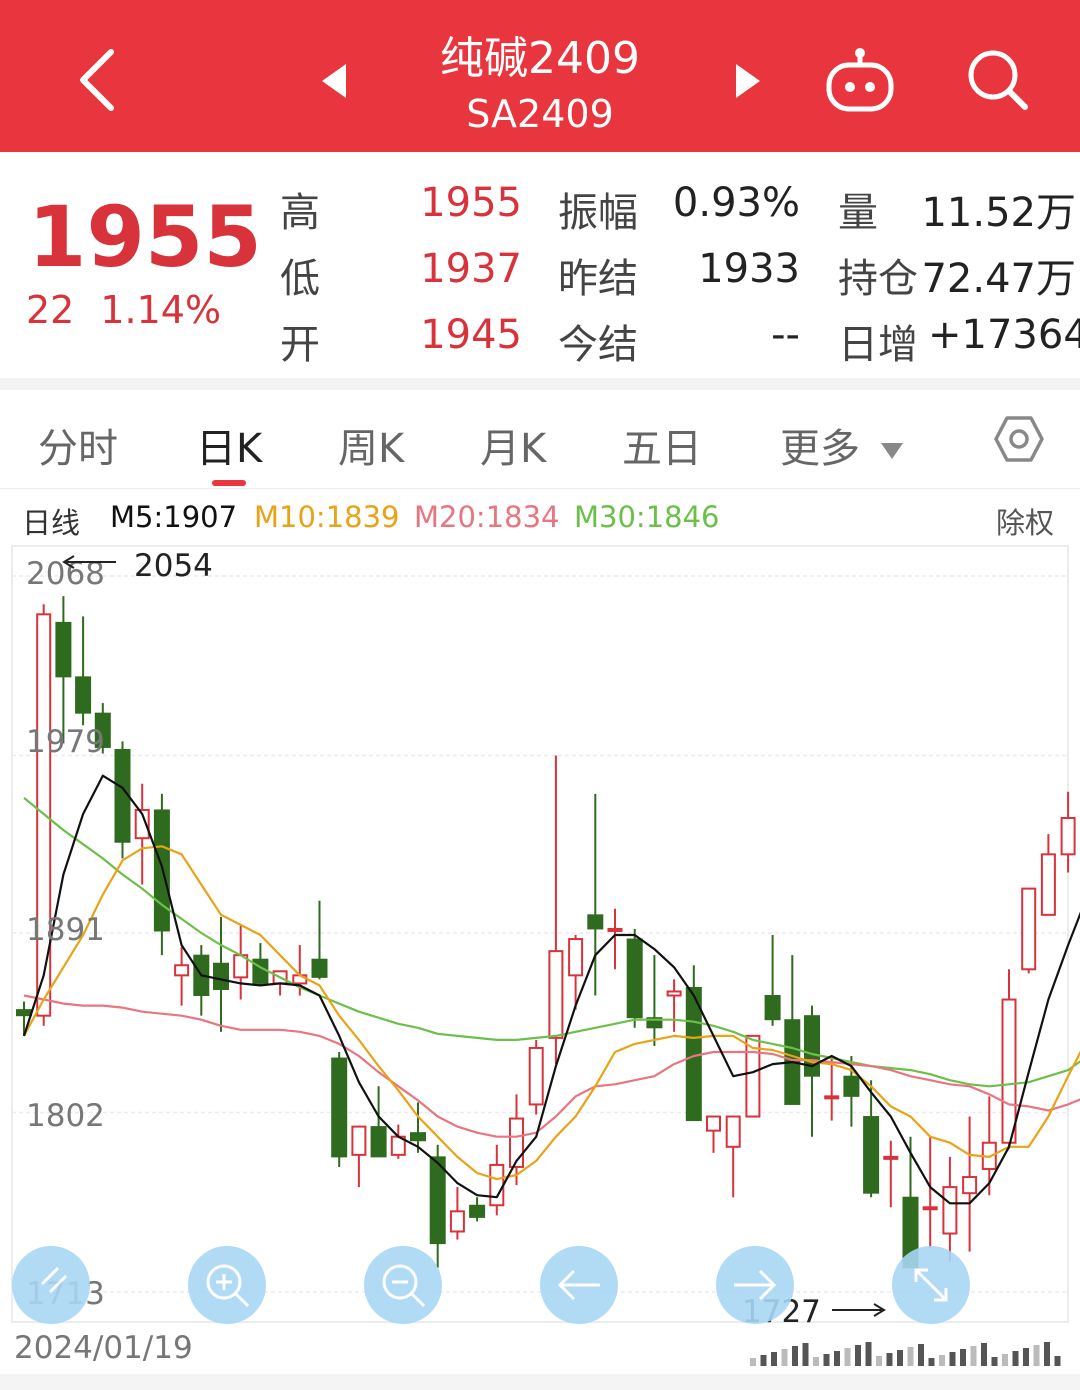  I want to click on tab-more: 更多, so click(841, 445).